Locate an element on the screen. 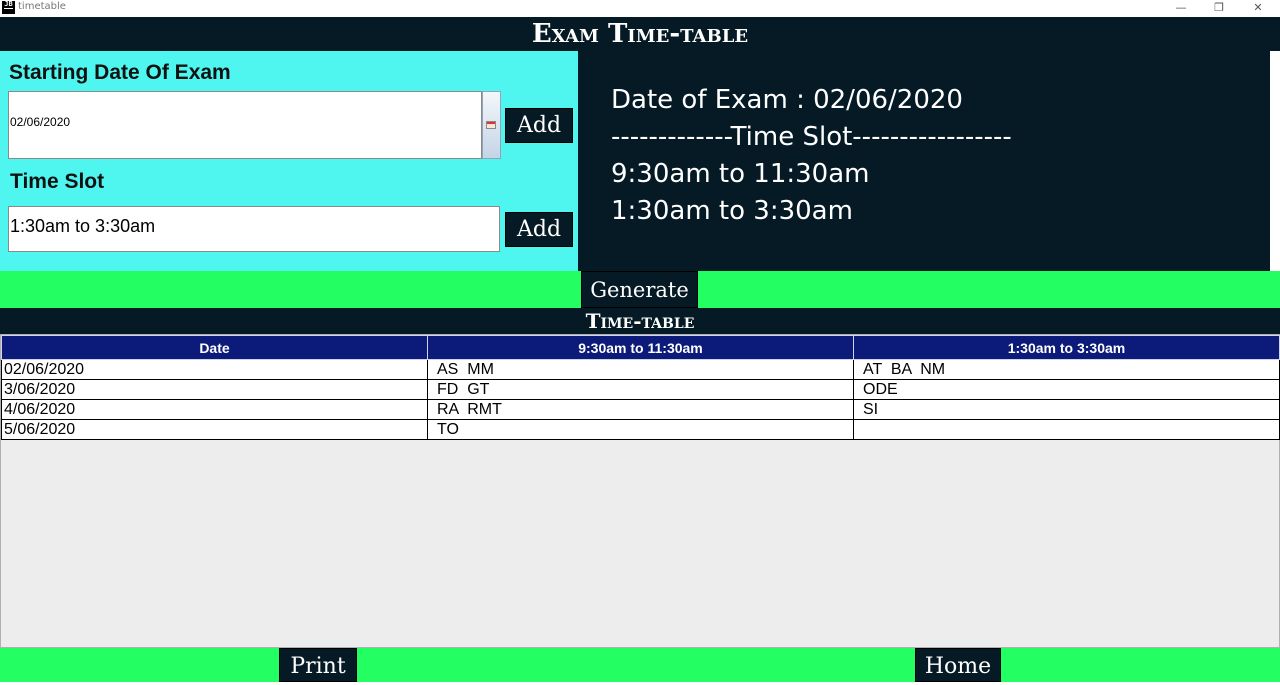  generate-button: Generate is located at coordinates (639, 289).